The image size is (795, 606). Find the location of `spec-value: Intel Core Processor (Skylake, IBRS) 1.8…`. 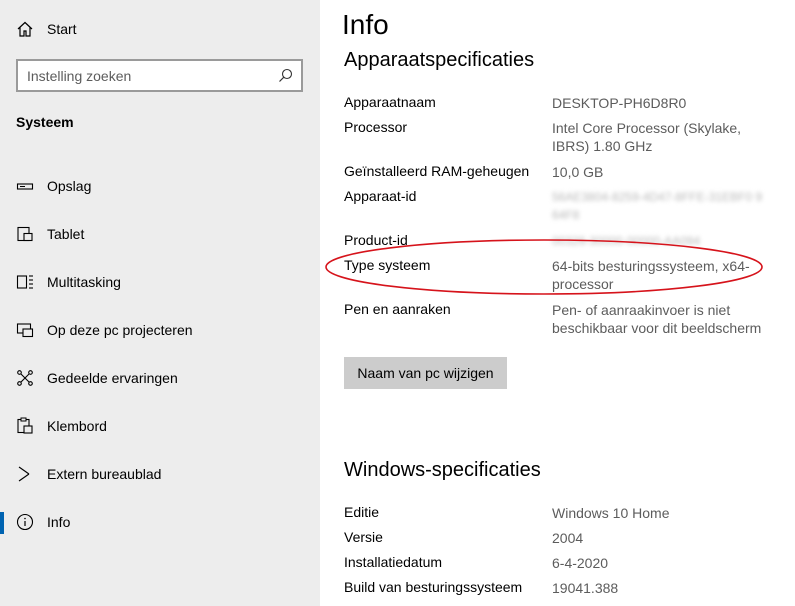

spec-value: Intel Core Processor (Skylake, IBRS) 1.8… is located at coordinates (647, 137).